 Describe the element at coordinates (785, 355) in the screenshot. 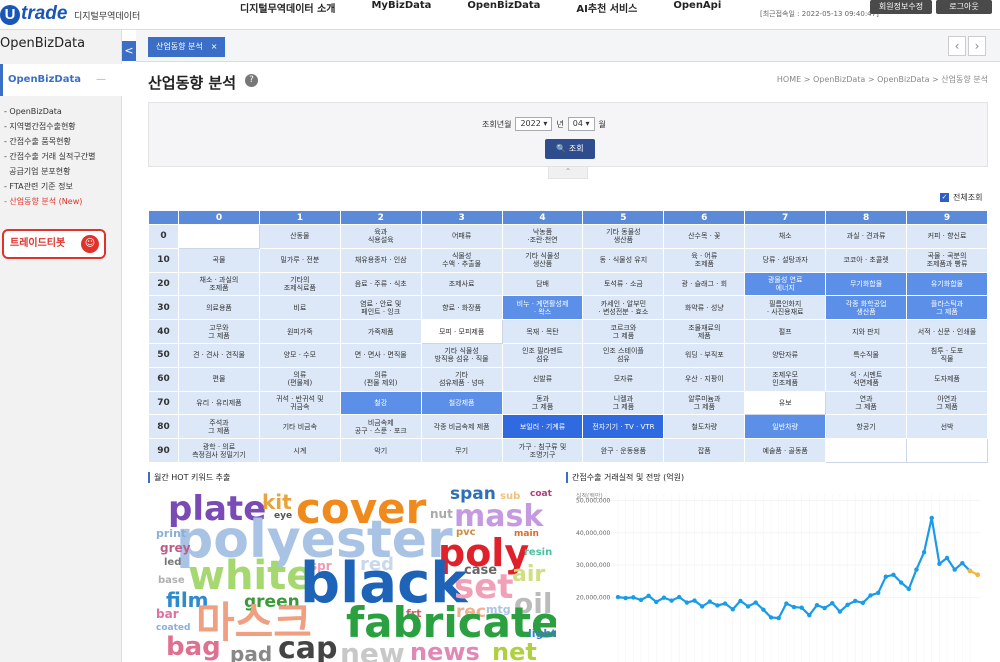

I see `grid-cell: 양탄자류` at that location.